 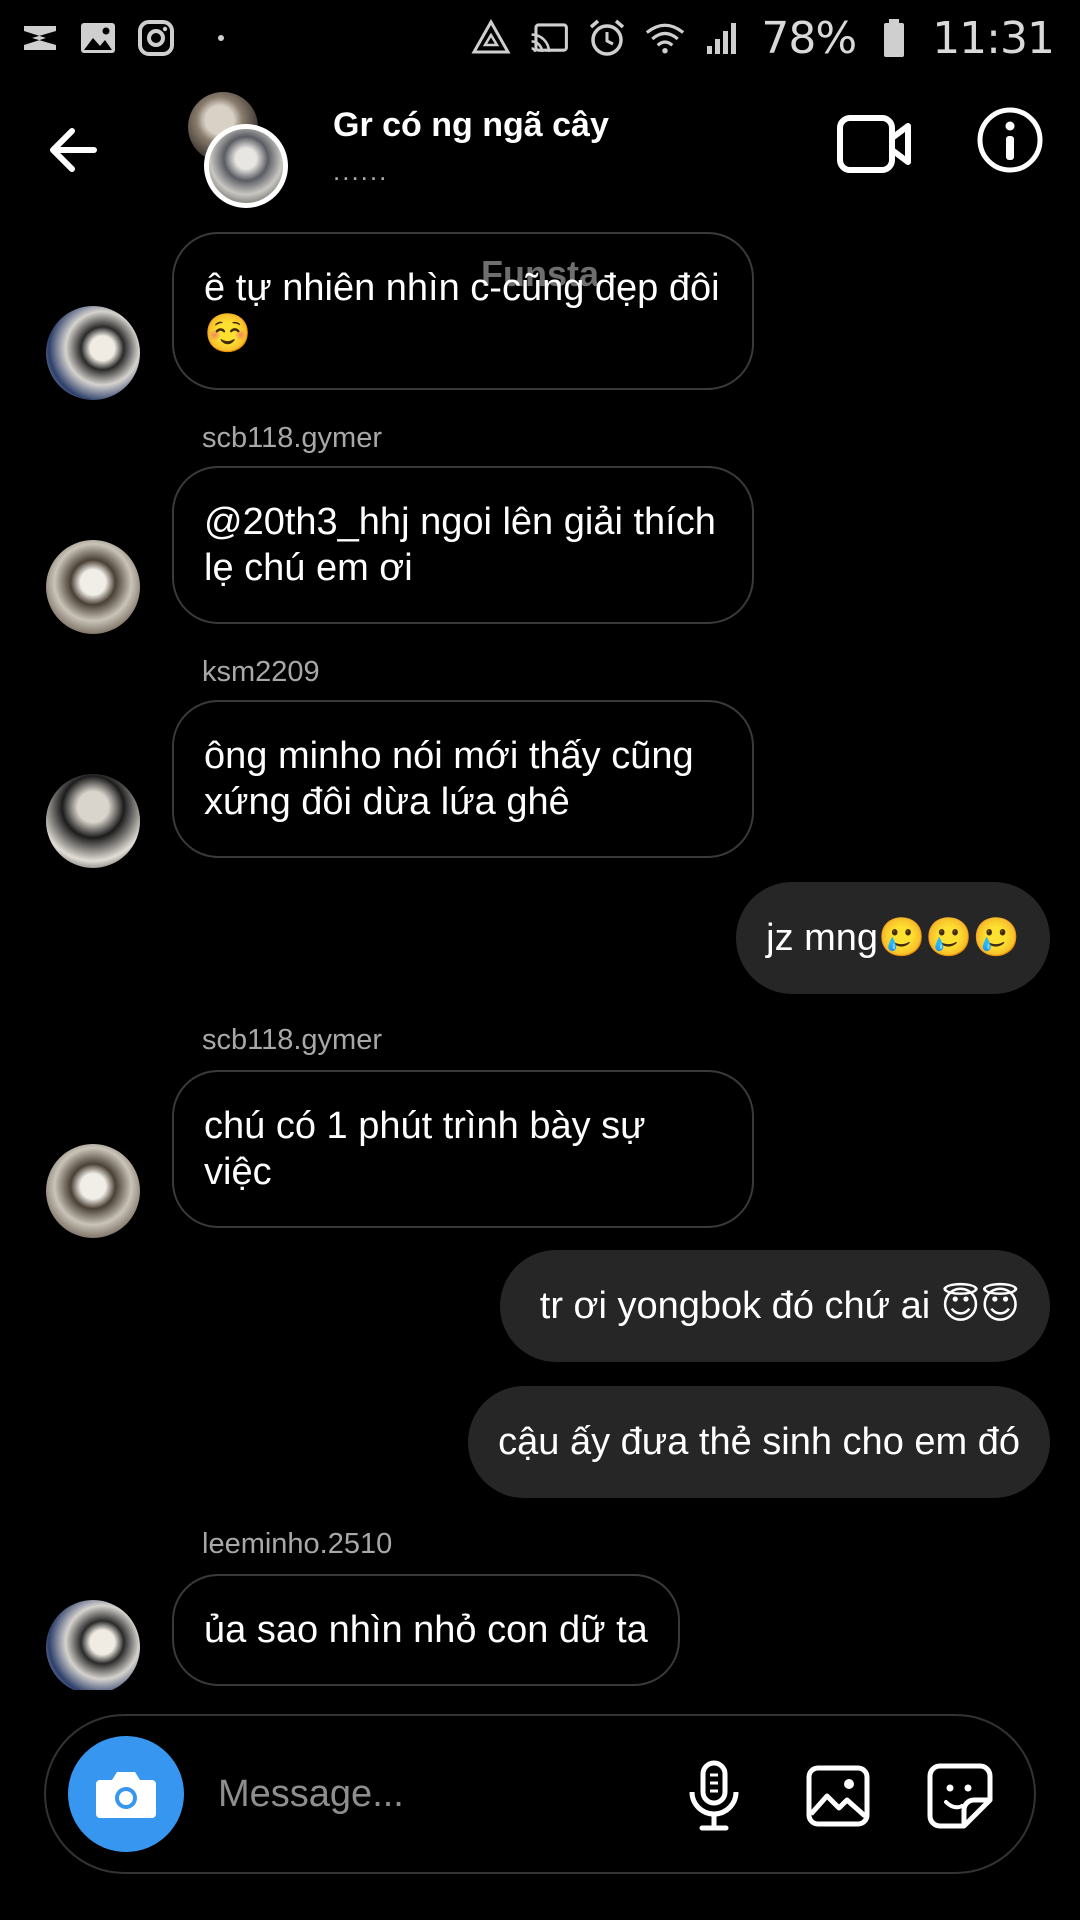 I want to click on microphone-icon, so click(x=714, y=1795).